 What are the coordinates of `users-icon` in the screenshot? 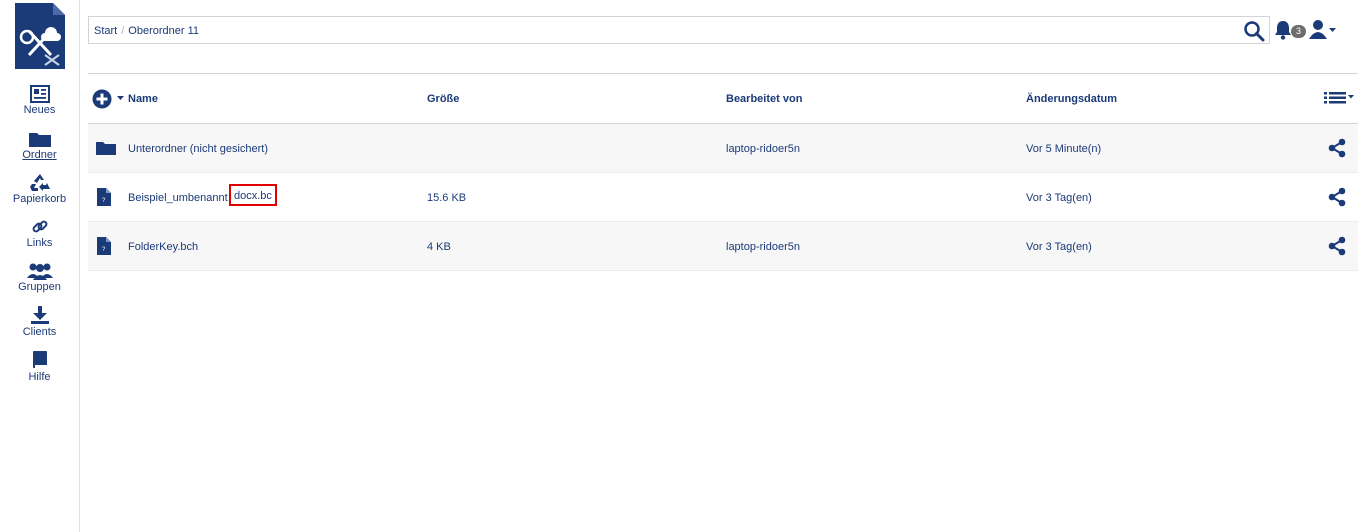 It's located at (39, 271).